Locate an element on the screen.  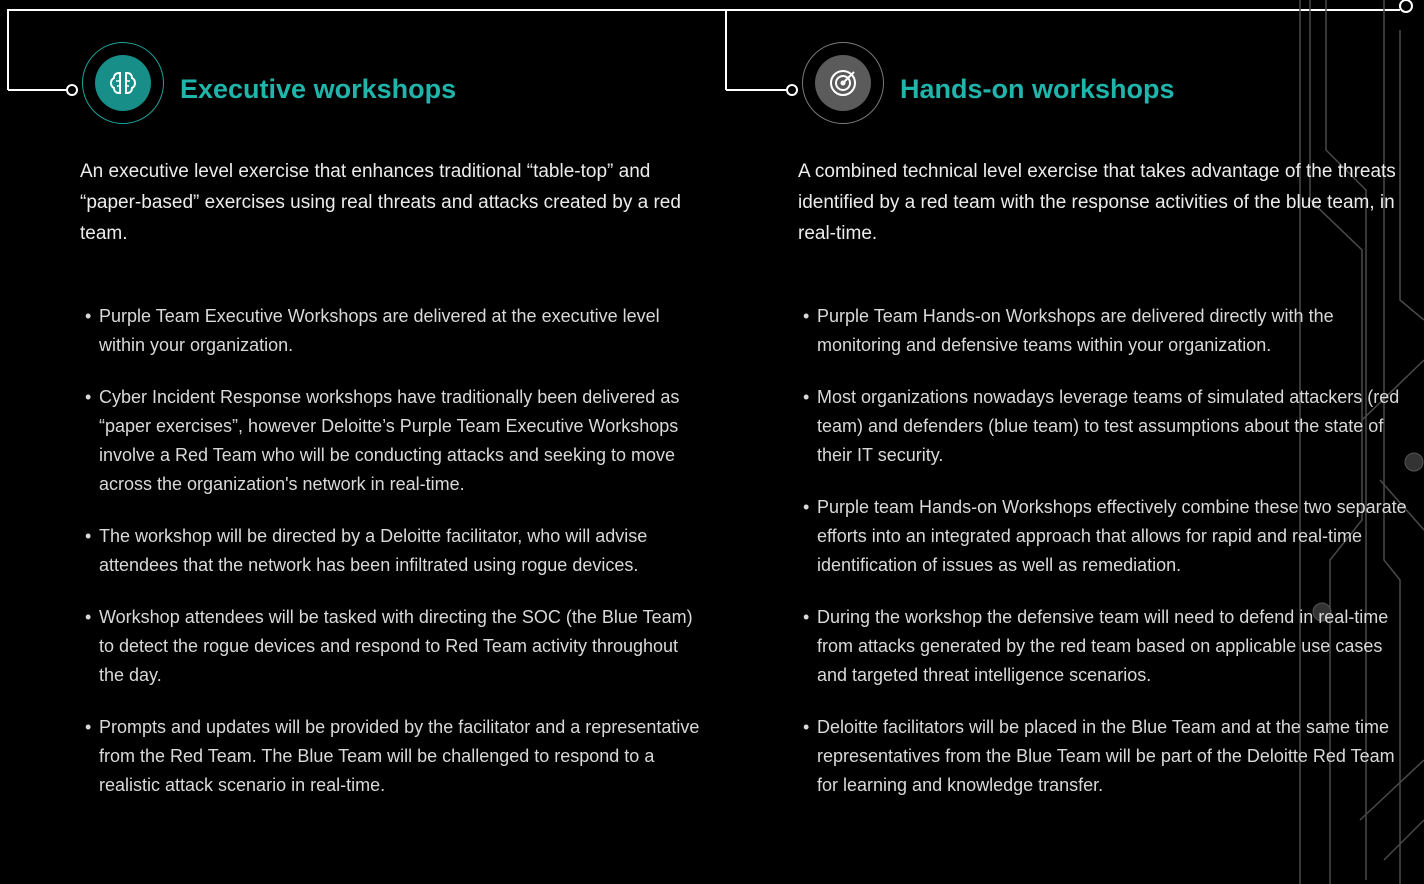
executive-workshops-heading: Executive workshops is located at coordinates (318, 89).